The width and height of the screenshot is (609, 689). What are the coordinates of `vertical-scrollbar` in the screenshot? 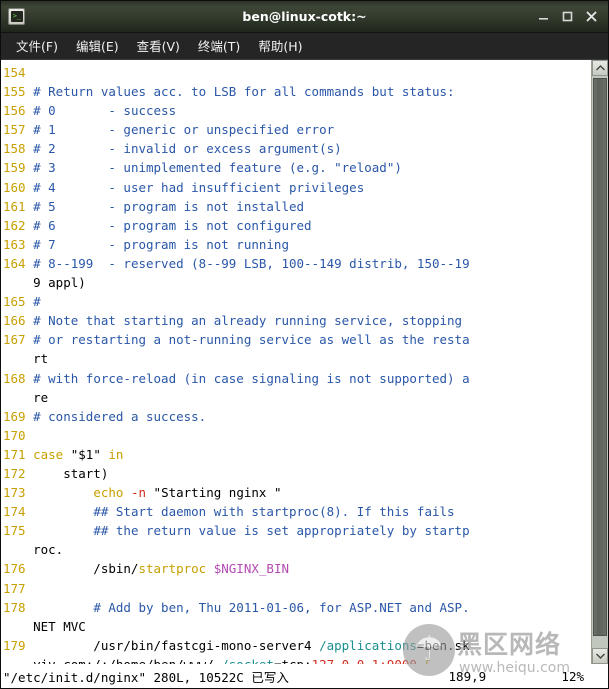 It's located at (599, 362).